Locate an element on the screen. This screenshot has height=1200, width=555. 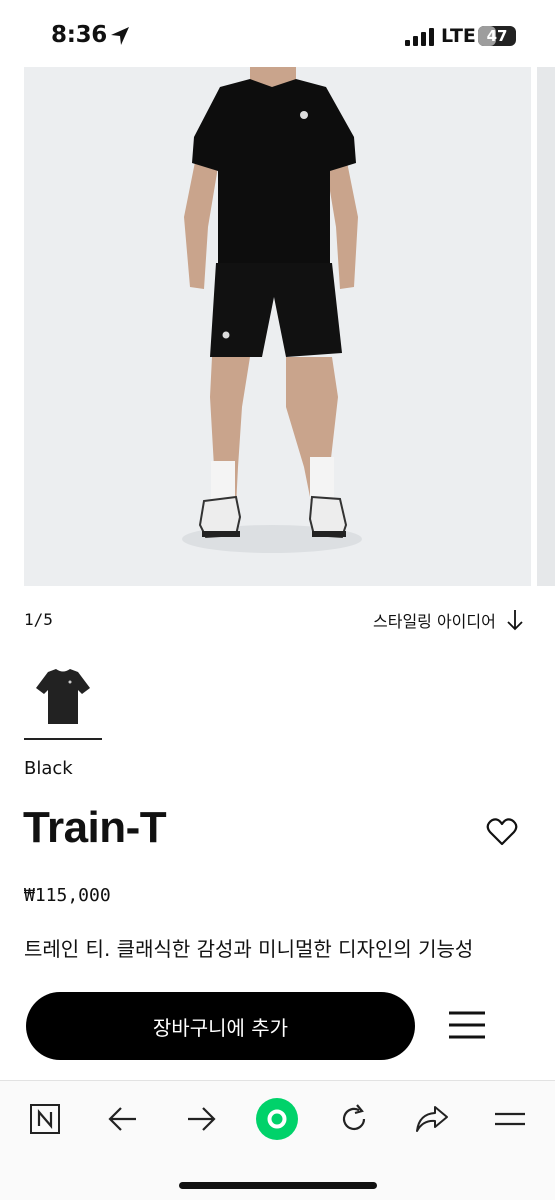
tshirt-thumbnail is located at coordinates (63, 696).